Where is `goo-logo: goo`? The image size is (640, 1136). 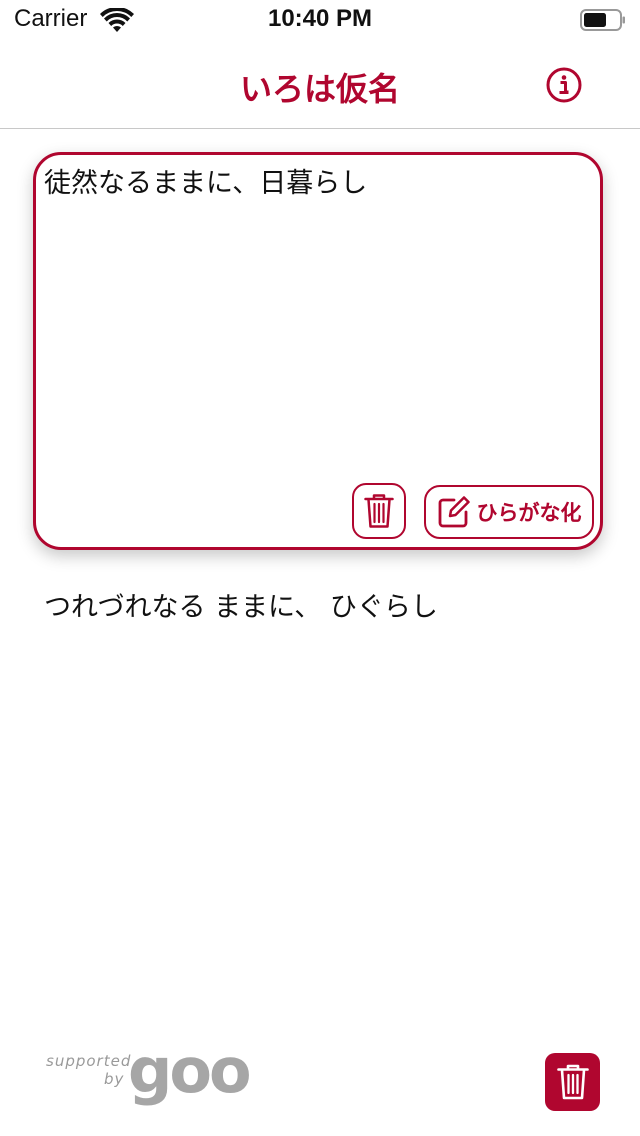 goo-logo: goo is located at coordinates (190, 1070).